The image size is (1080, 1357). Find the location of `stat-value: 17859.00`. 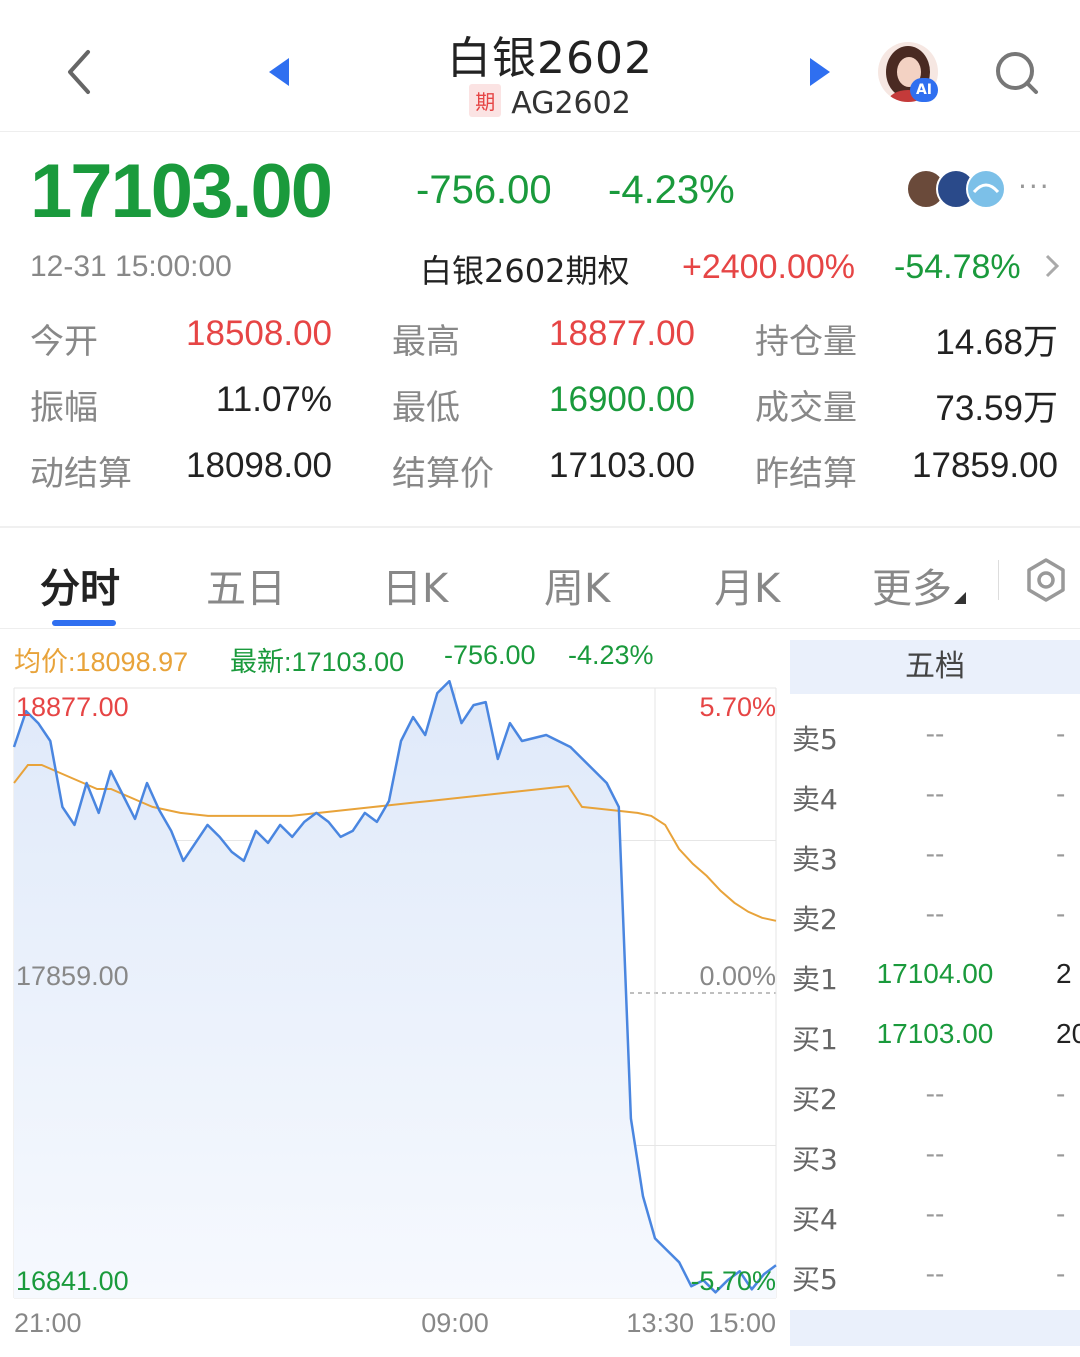

stat-value: 17859.00 is located at coordinates (985, 465).